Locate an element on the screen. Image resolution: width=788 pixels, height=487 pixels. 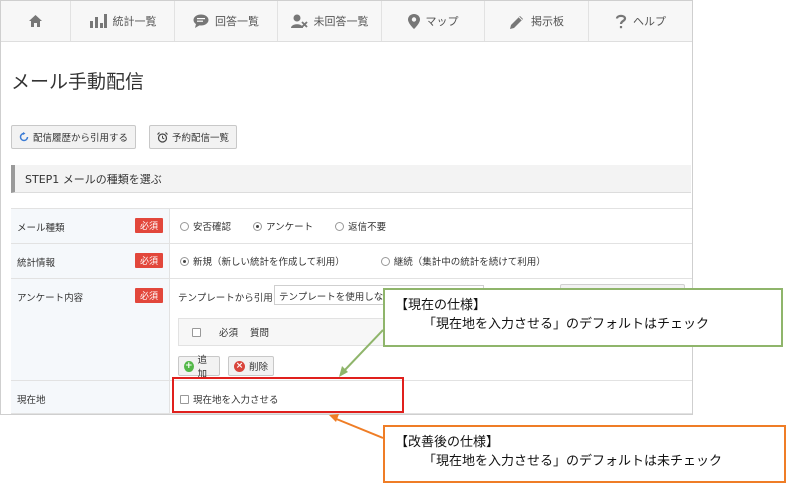
current-spec-body: 「現在地を入力させる」のデフォルトはチェック is located at coordinates (566, 323).